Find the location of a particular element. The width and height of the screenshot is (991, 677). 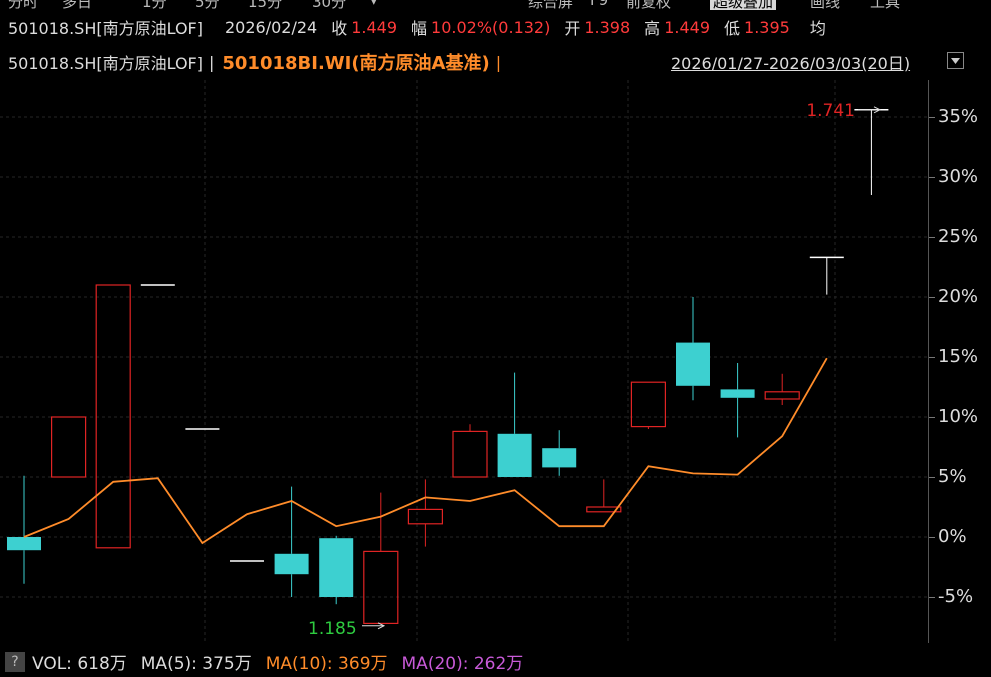

low-label: 低 is located at coordinates (732, 28).